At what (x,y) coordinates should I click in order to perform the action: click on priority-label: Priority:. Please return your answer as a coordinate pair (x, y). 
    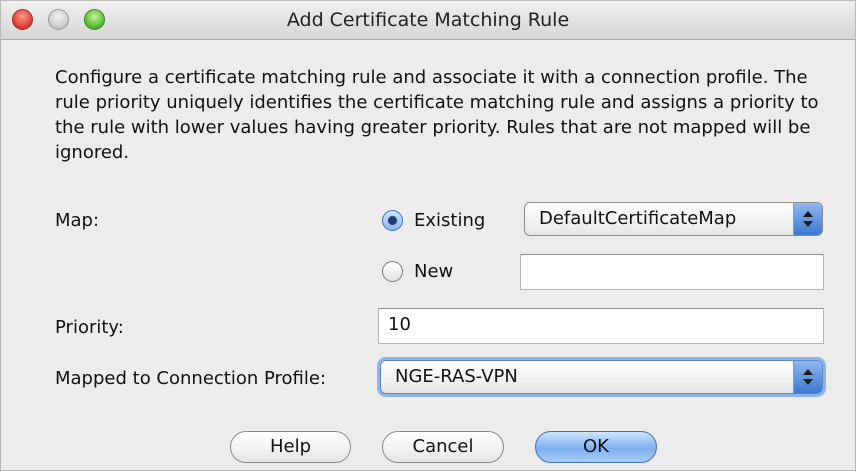
    Looking at the image, I should click on (89, 327).